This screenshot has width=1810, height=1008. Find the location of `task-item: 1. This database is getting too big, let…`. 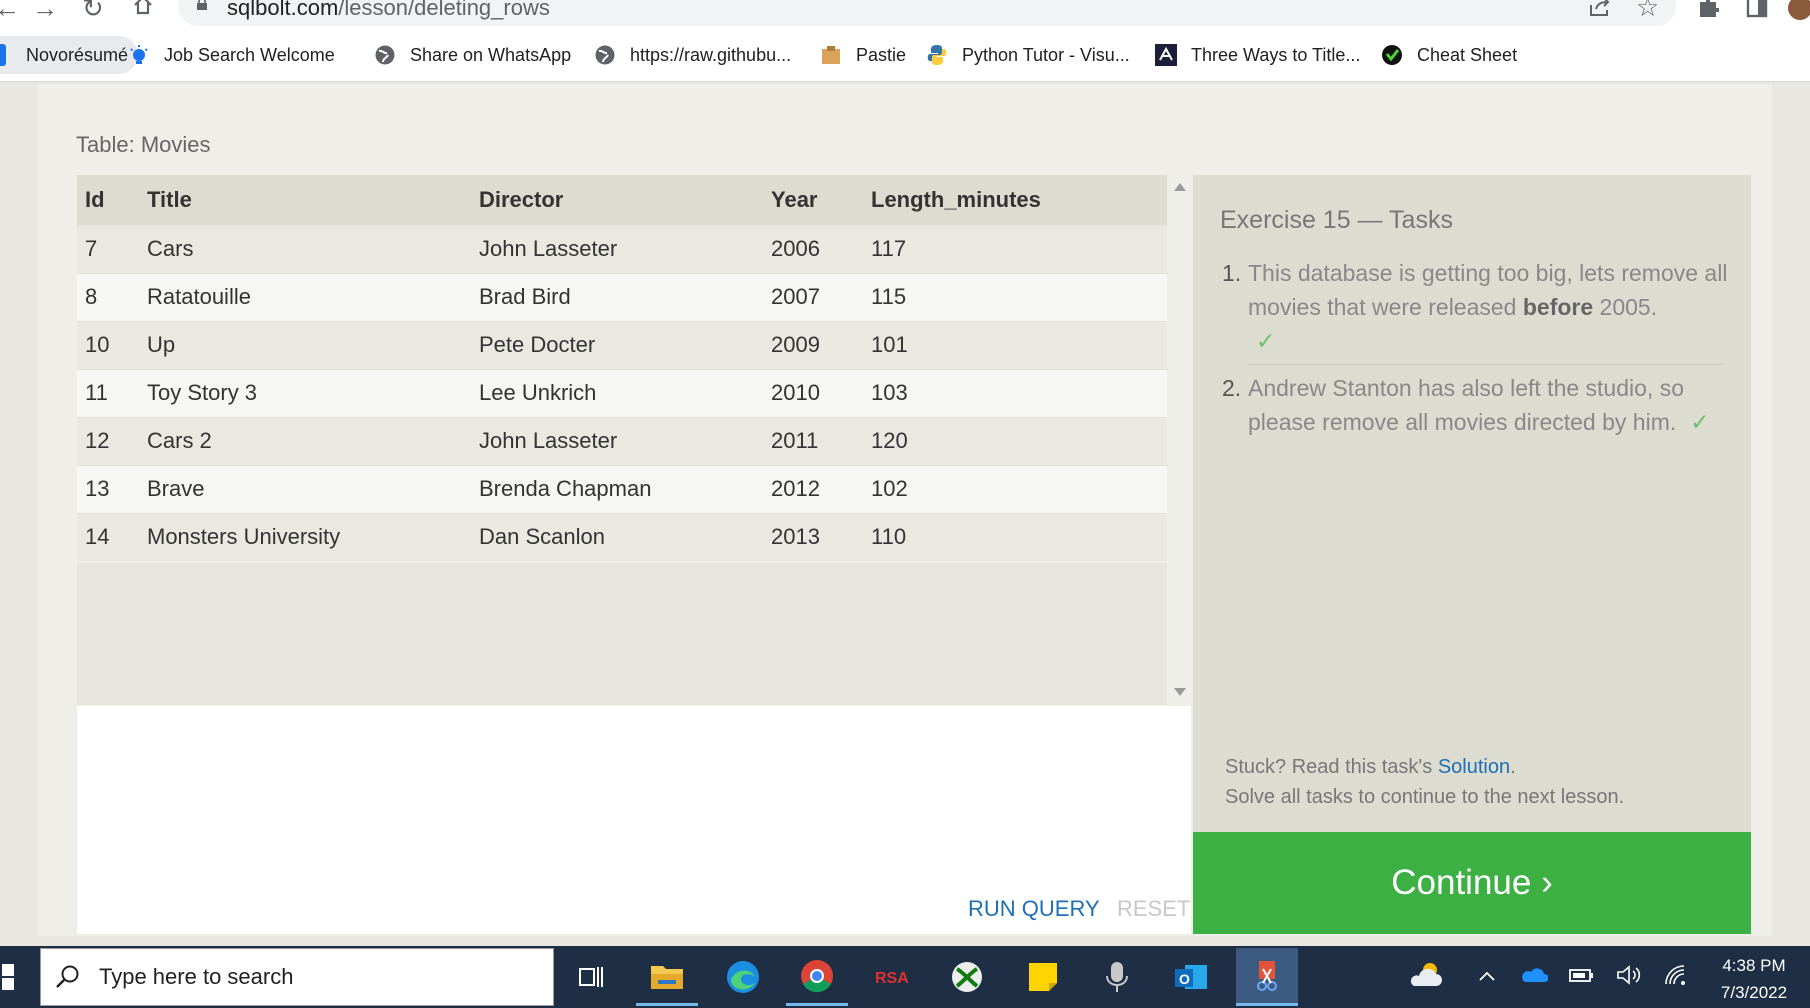

task-item: 1. This database is getting too big, let… is located at coordinates (1477, 307).